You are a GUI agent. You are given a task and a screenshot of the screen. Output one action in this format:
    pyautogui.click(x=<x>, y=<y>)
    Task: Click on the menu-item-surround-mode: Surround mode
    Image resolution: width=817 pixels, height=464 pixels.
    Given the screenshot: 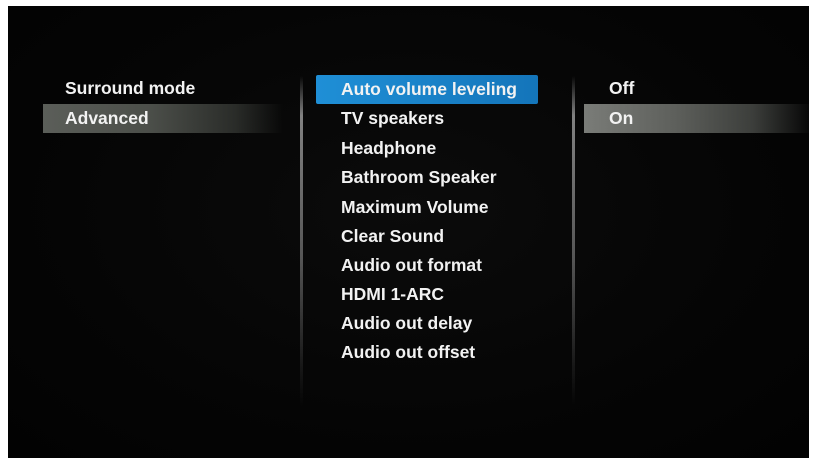 What is the action you would take?
    pyautogui.click(x=163, y=88)
    